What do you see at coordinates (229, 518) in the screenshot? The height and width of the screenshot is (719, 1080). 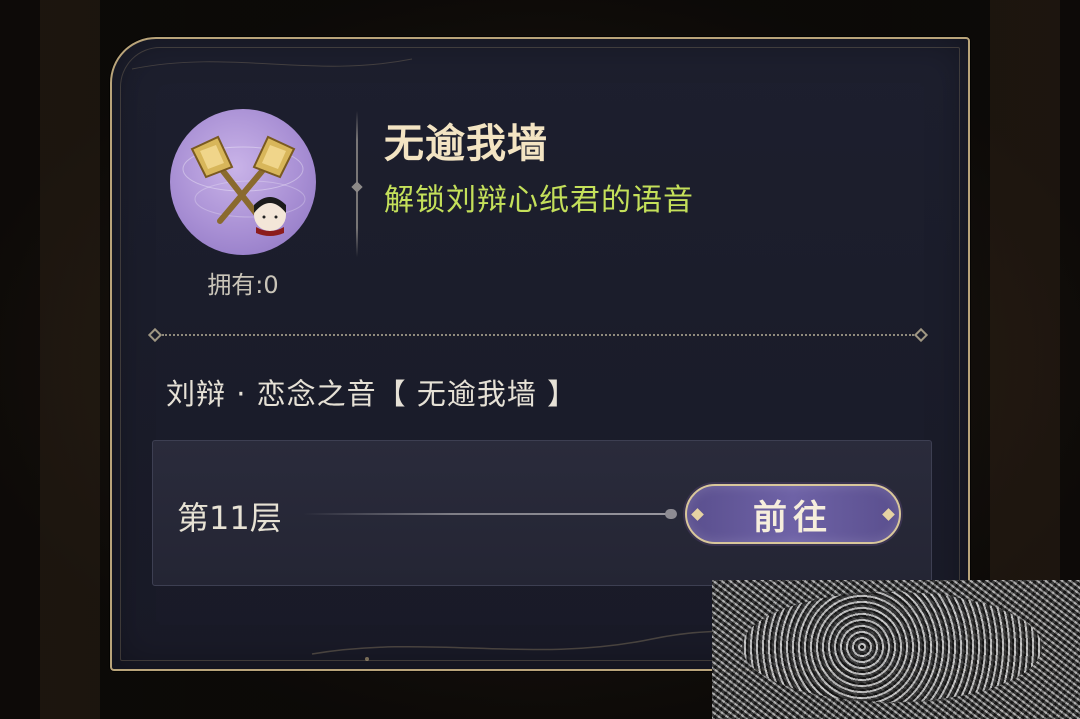 I see `floor-label: 第11层` at bounding box center [229, 518].